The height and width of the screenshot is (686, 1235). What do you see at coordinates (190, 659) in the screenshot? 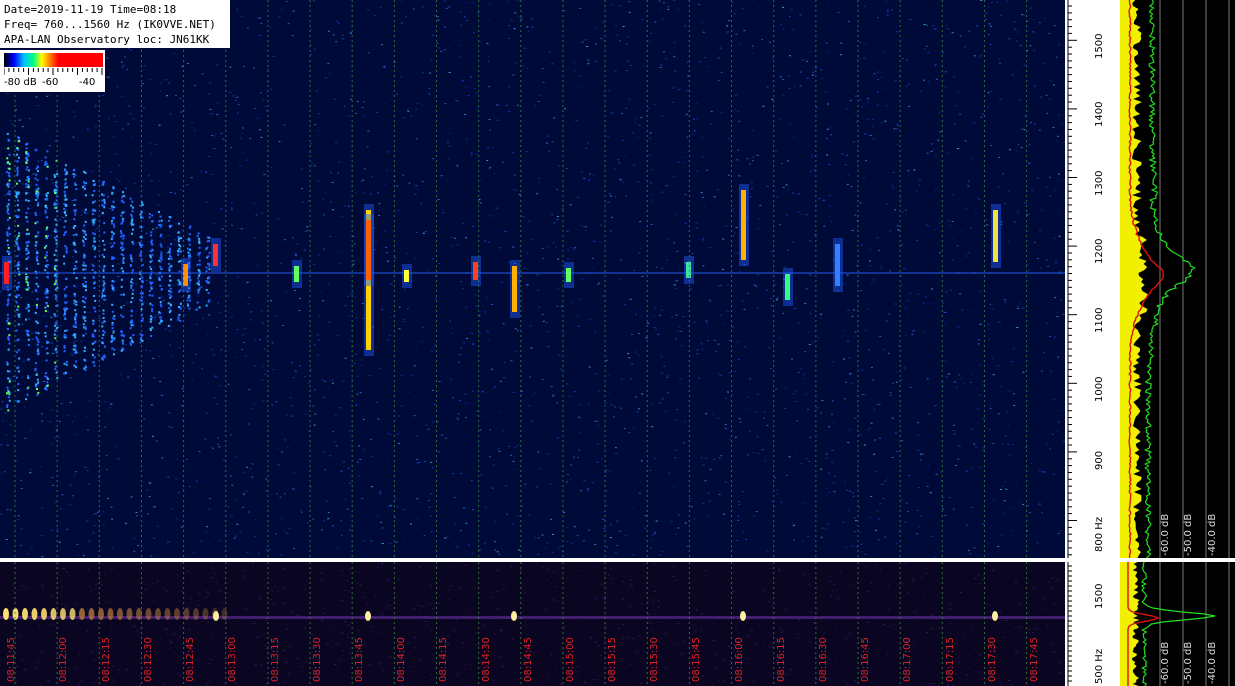
I see `time-label: 08:12:45` at bounding box center [190, 659].